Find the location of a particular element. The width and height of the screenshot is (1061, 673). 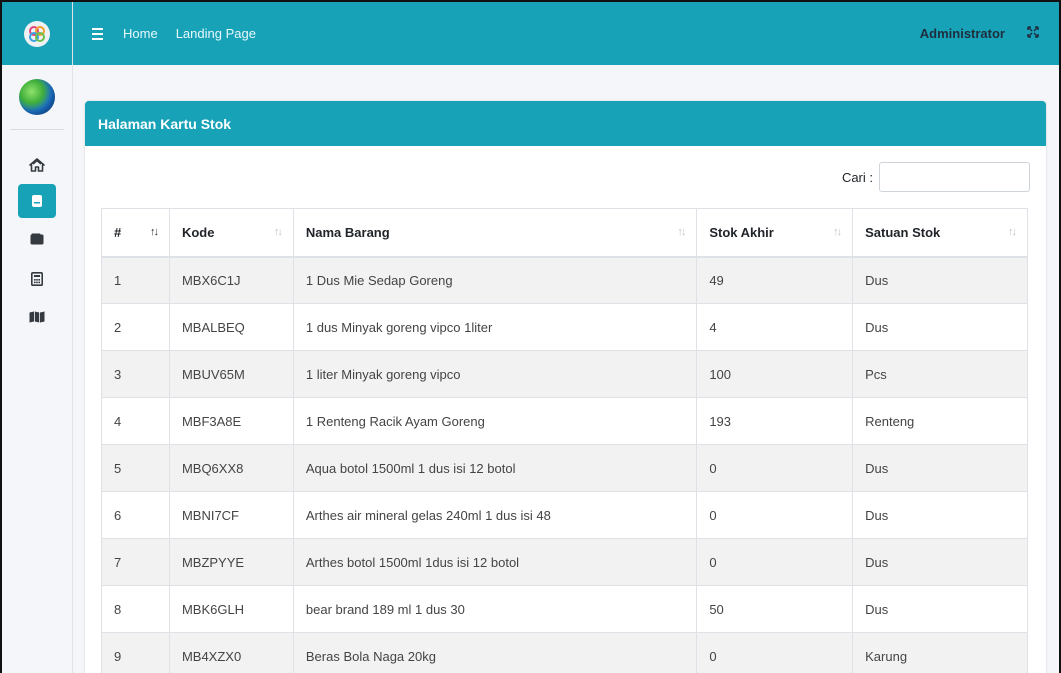

calculator-icon is located at coordinates (37, 279).